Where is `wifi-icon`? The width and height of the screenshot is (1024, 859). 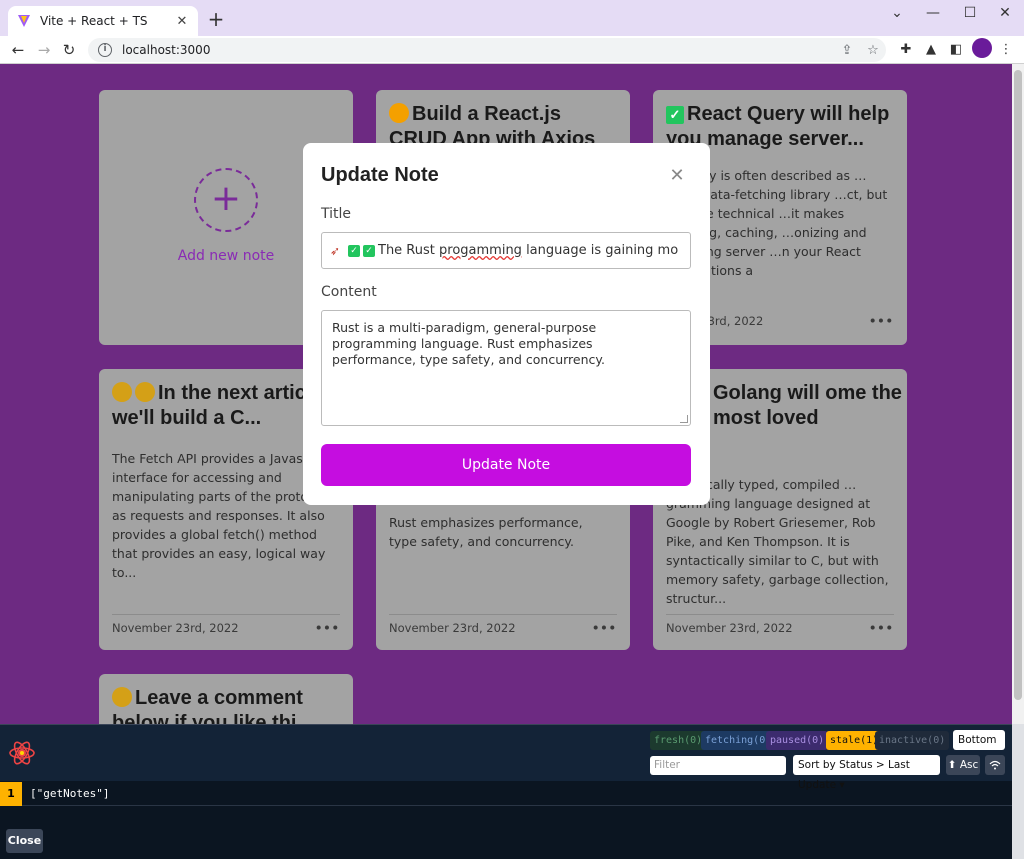 wifi-icon is located at coordinates (995, 765).